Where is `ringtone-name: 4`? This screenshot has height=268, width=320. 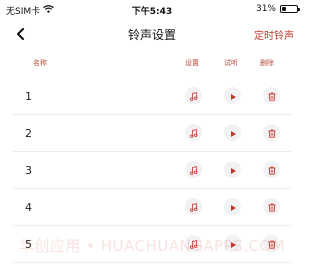 ringtone-name: 4 is located at coordinates (28, 207).